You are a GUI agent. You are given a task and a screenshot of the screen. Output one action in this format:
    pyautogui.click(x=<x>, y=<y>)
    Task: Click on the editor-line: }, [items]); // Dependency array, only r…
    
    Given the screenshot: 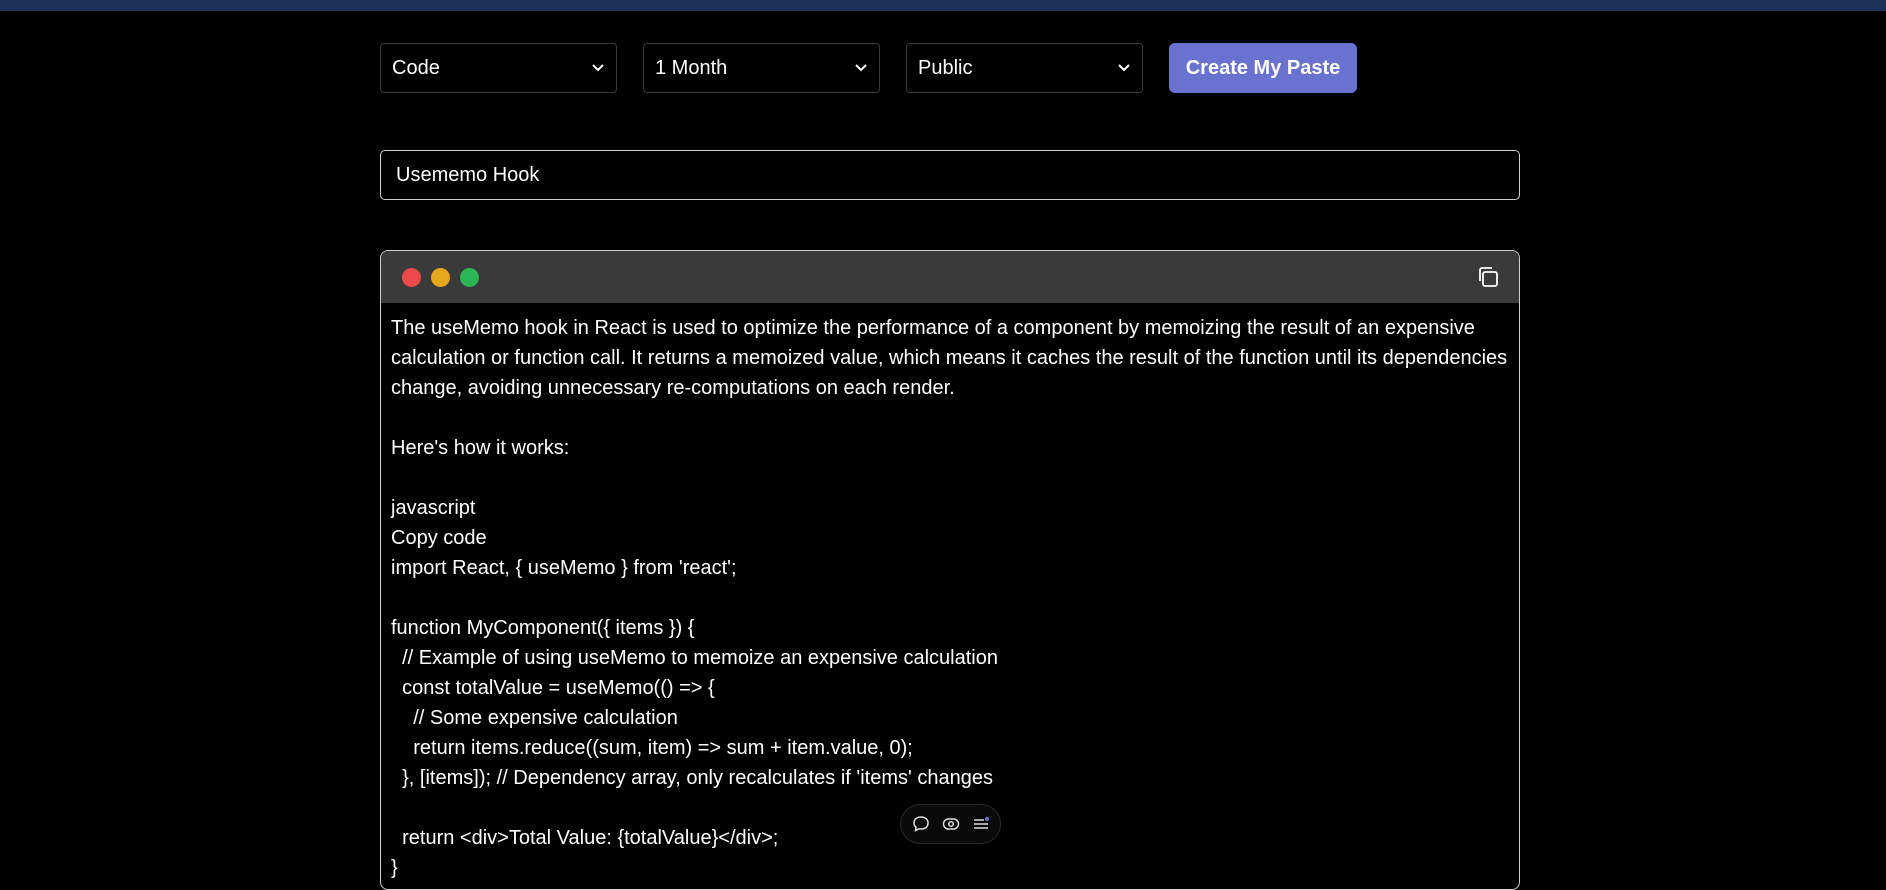 What is the action you would take?
    pyautogui.click(x=692, y=778)
    